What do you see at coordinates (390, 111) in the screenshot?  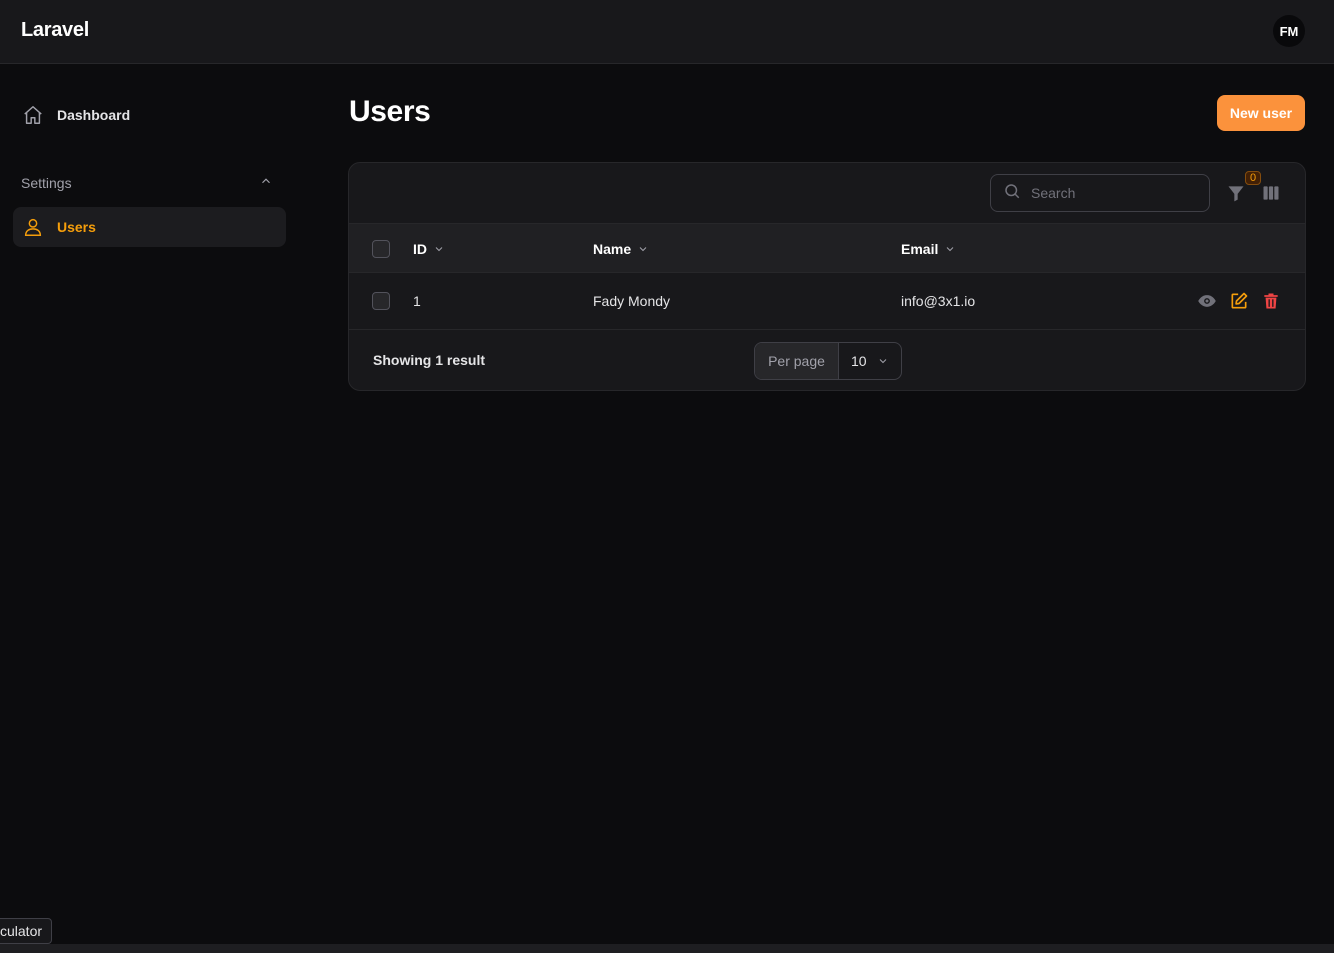 I see `page-title: Users` at bounding box center [390, 111].